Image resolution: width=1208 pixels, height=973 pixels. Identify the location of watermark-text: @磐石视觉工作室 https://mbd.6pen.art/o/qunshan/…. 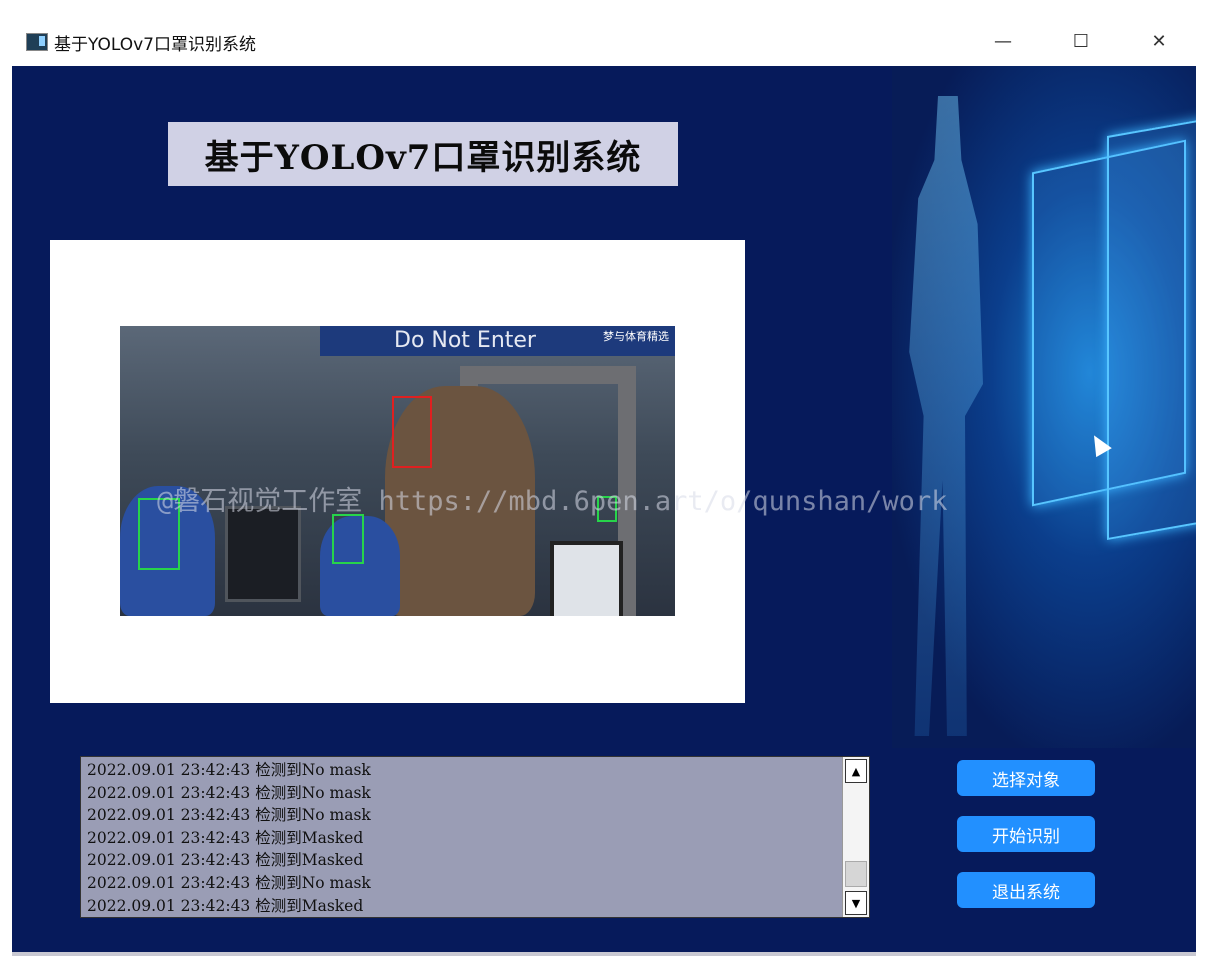
(552, 501).